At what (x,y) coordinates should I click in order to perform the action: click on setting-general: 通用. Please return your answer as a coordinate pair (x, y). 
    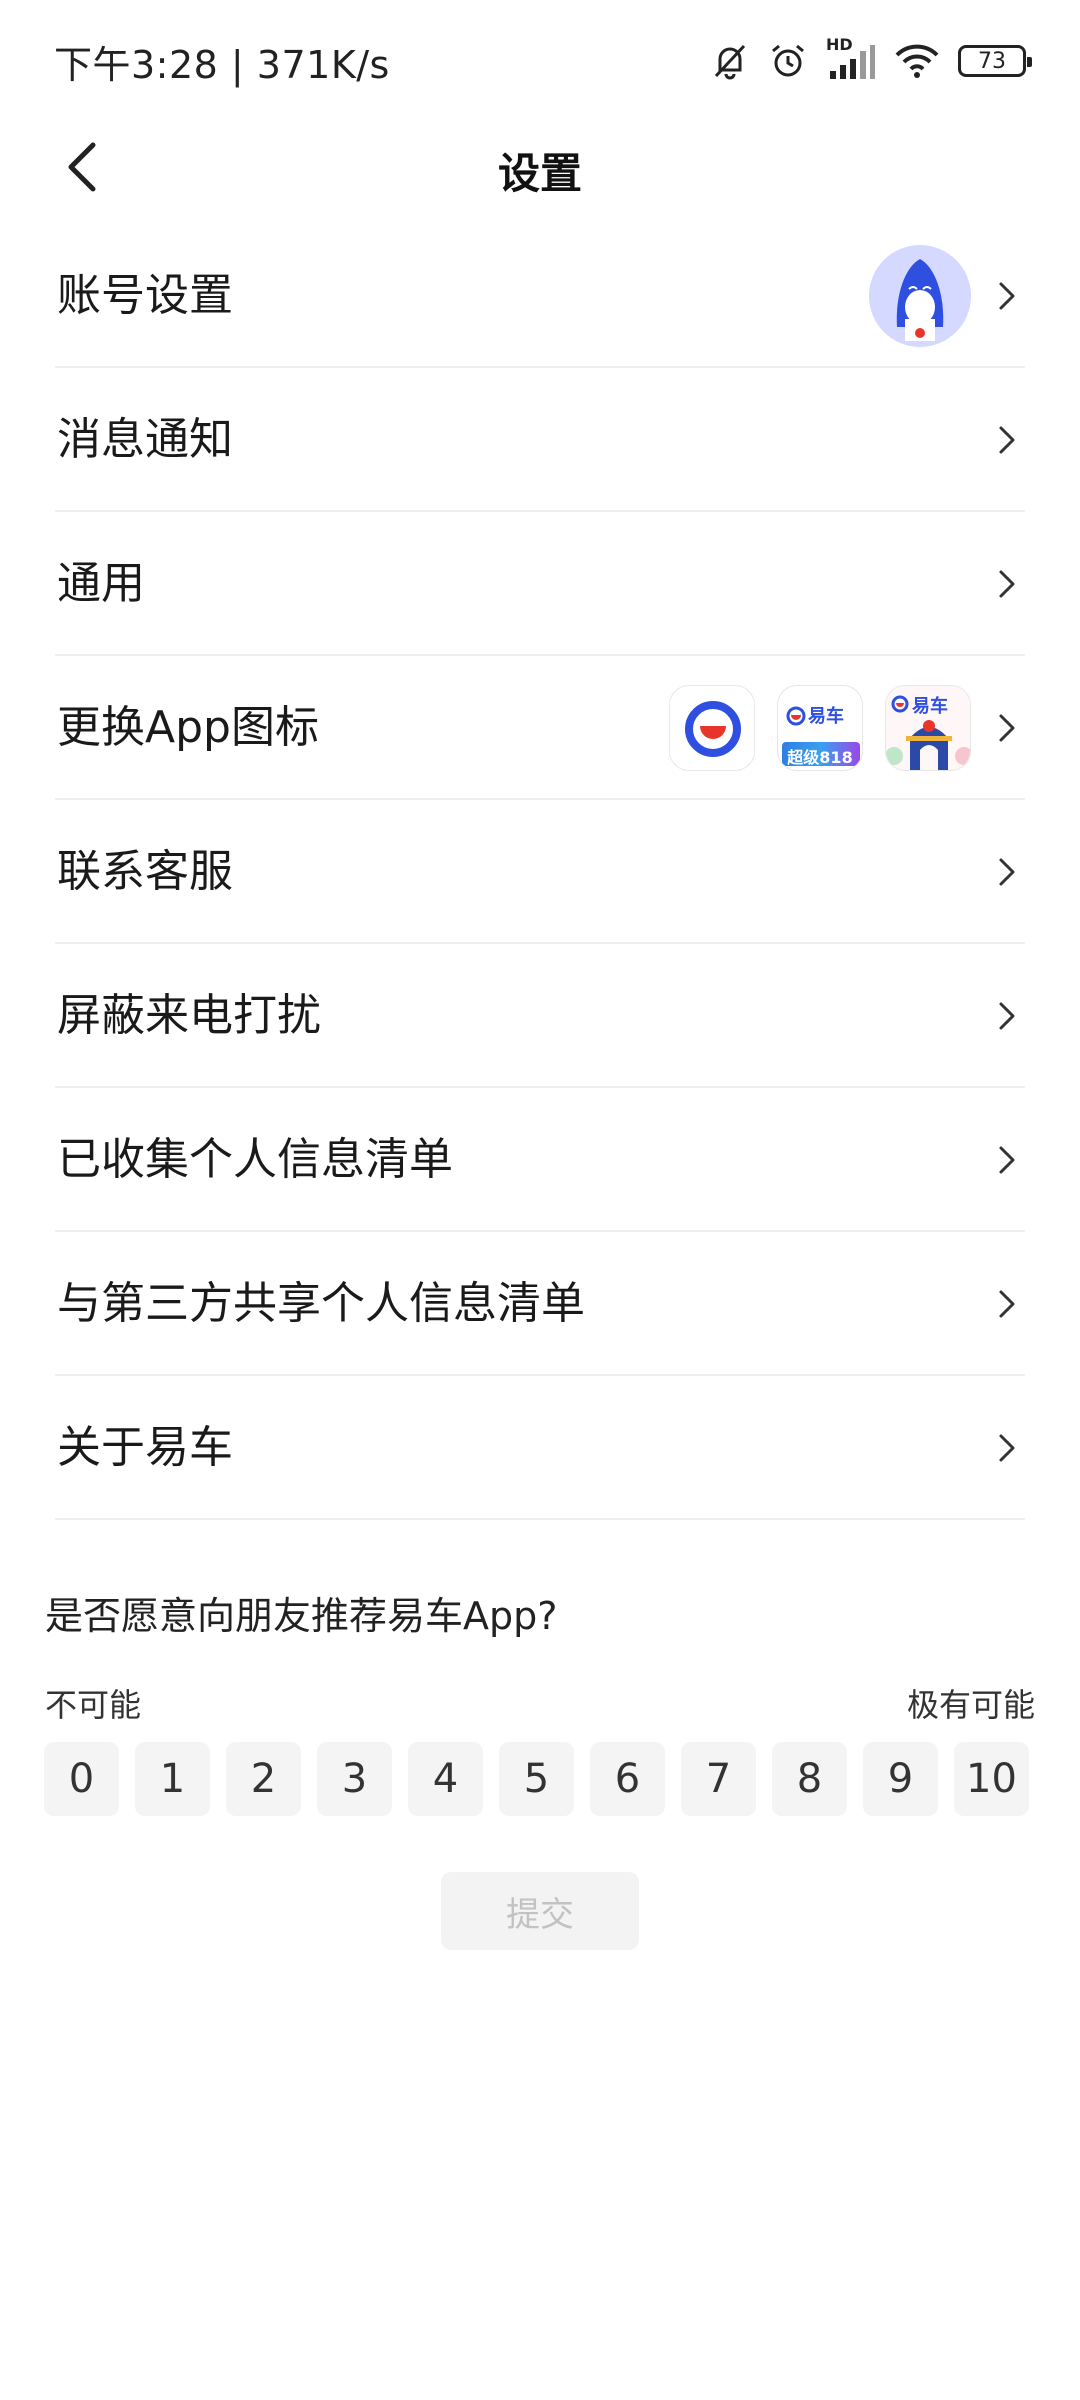
    Looking at the image, I should click on (540, 584).